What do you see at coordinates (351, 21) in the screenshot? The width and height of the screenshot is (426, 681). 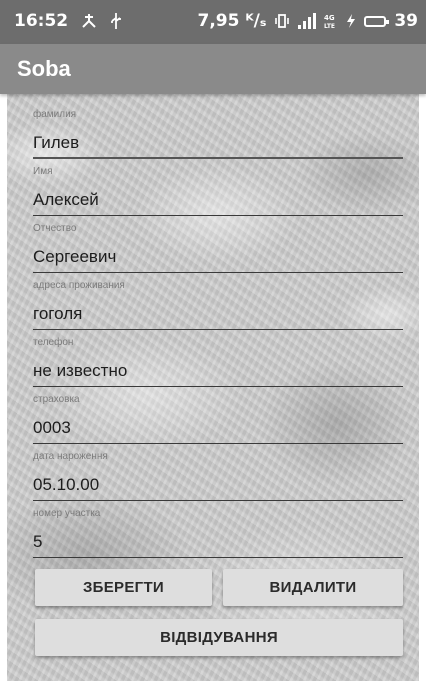 I see `charging-icon` at bounding box center [351, 21].